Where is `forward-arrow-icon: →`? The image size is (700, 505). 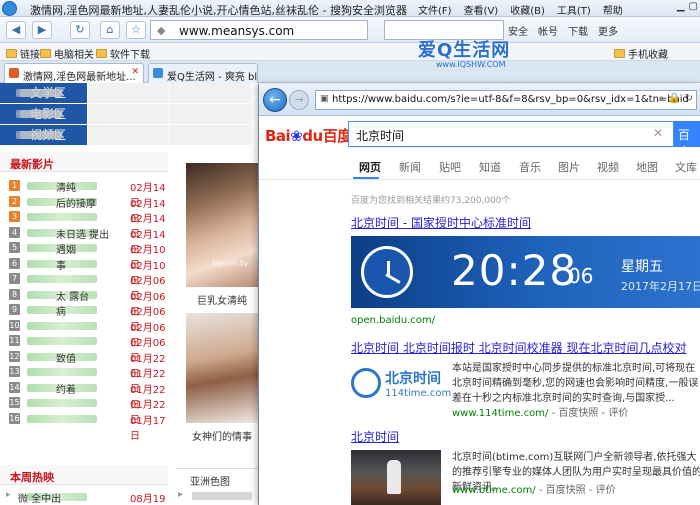
forward-arrow-icon: → is located at coordinates (299, 100).